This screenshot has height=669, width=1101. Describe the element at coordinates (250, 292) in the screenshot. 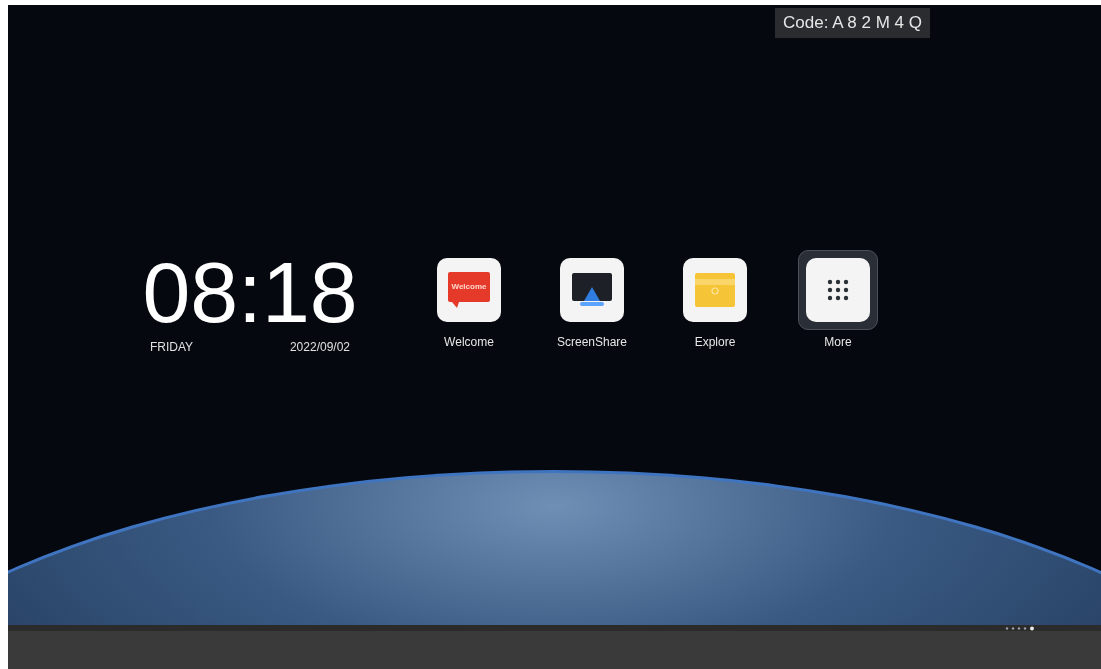

I see `clock-time: 08:18` at that location.